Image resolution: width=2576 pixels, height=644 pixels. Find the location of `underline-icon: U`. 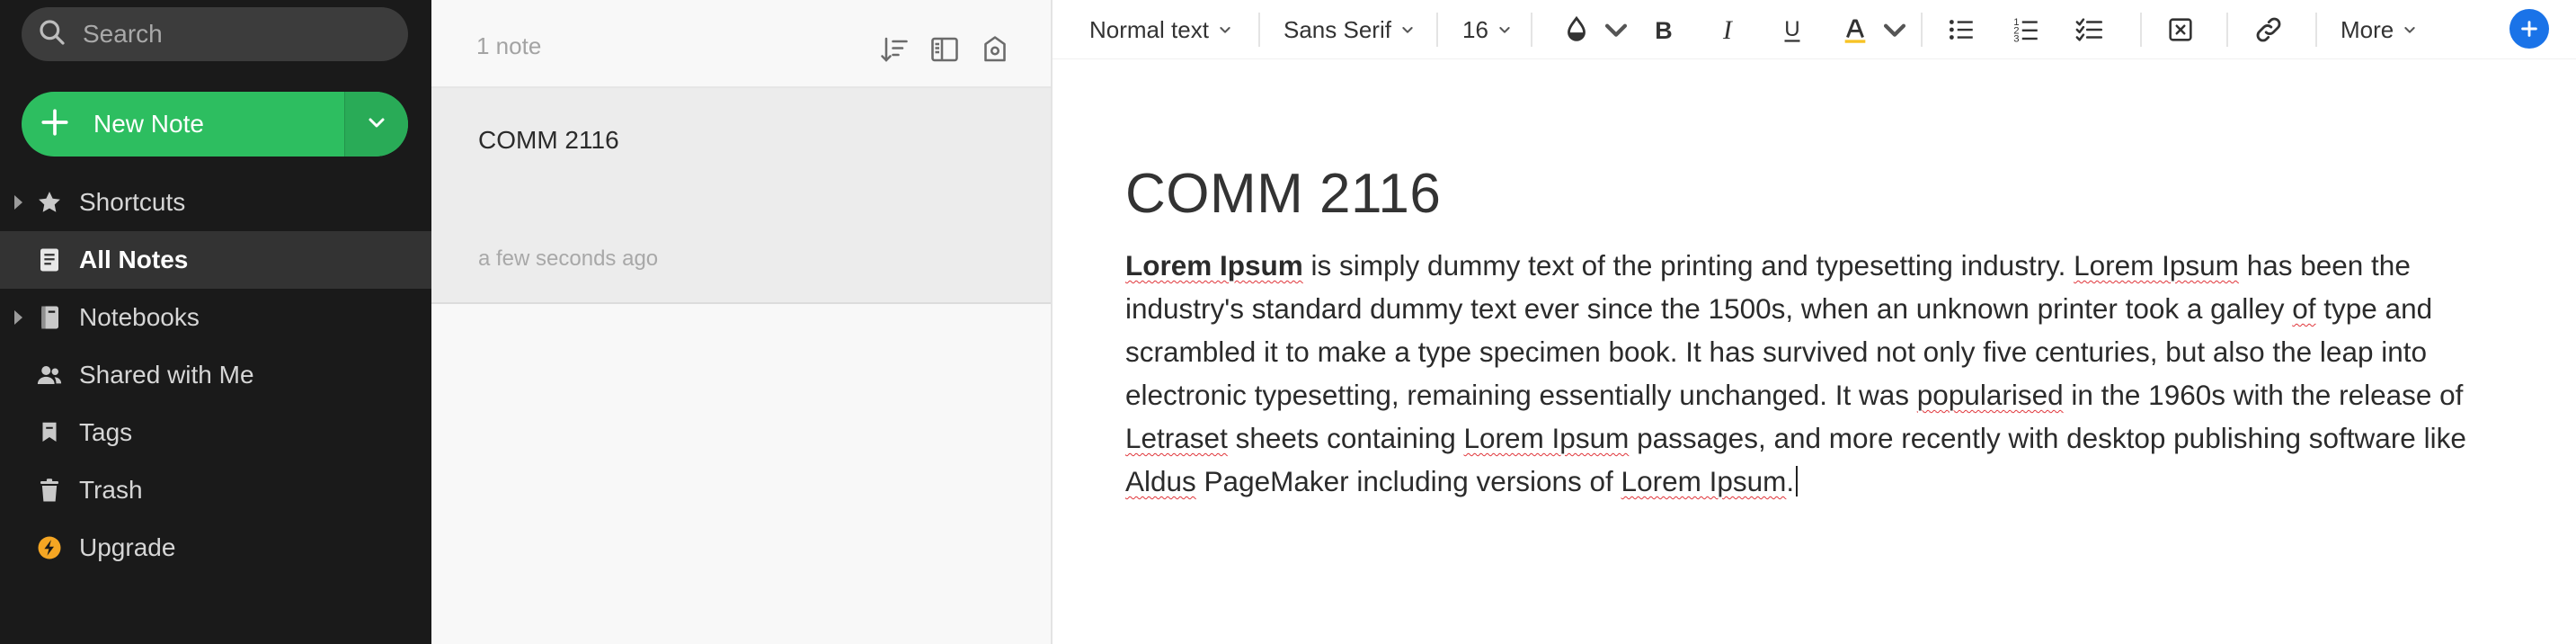

underline-icon: U is located at coordinates (1792, 30).